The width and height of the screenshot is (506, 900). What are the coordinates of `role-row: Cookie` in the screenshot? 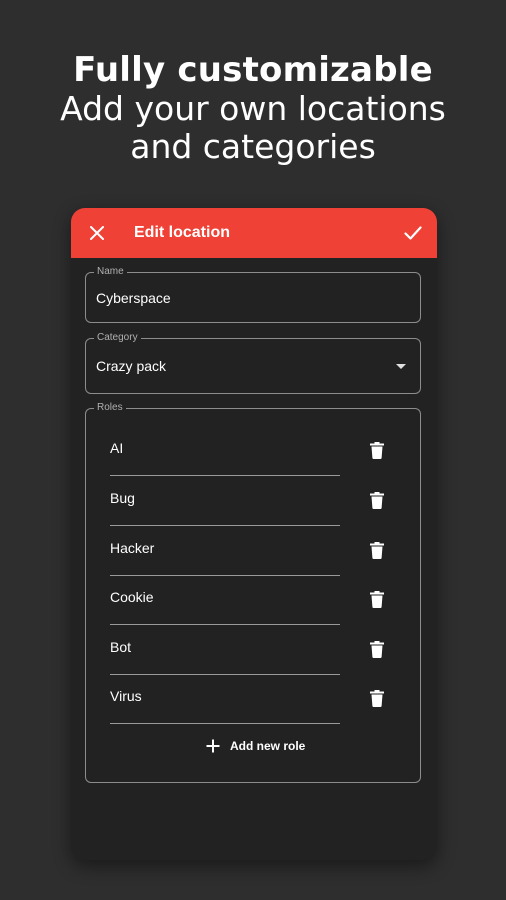 It's located at (260, 602).